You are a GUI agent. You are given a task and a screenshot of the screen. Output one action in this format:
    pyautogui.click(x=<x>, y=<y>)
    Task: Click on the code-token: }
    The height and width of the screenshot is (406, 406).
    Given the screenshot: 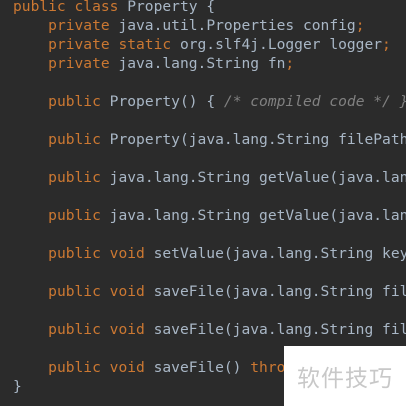 What is the action you would take?
    pyautogui.click(x=17, y=386)
    